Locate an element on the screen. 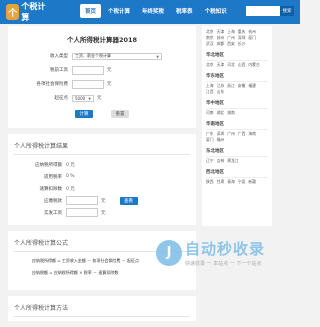  region-title: 华北地区 is located at coordinates (237, 55).